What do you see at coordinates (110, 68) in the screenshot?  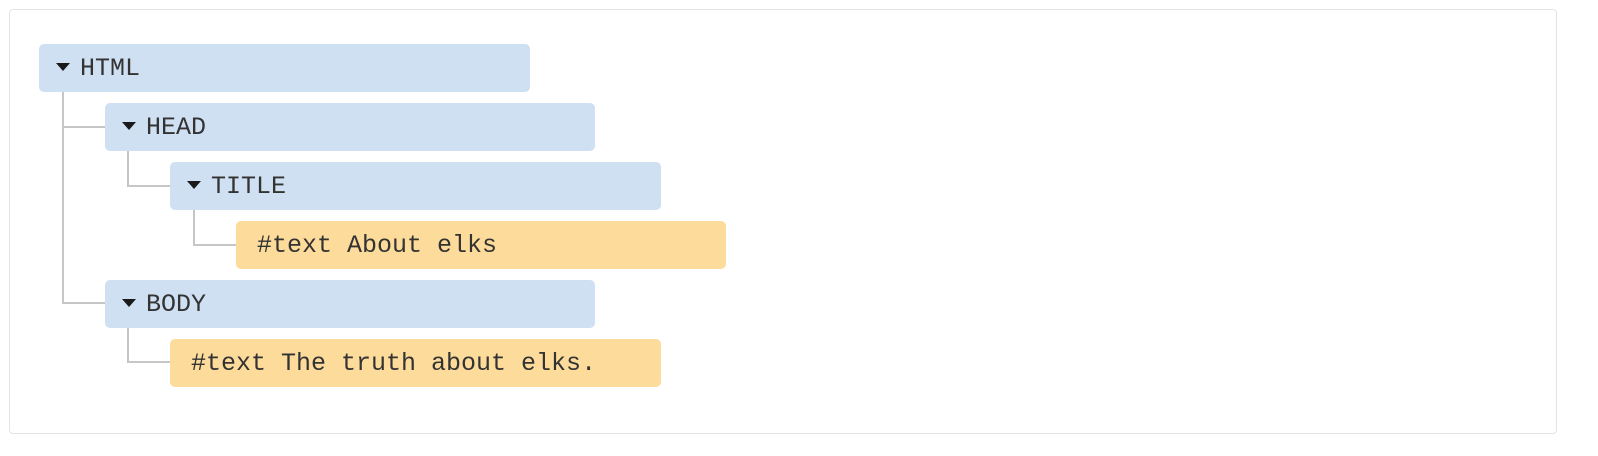 I see `node-html-label: HTML` at bounding box center [110, 68].